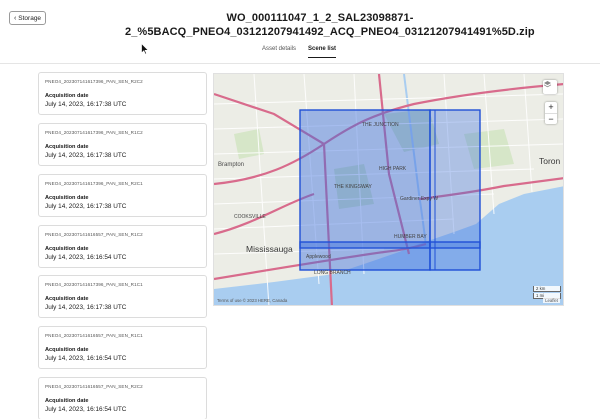 This screenshot has width=600, height=419. I want to click on scene-id: PNEO4_202307141617396_PAN_SEN_R1C2, so click(94, 132).